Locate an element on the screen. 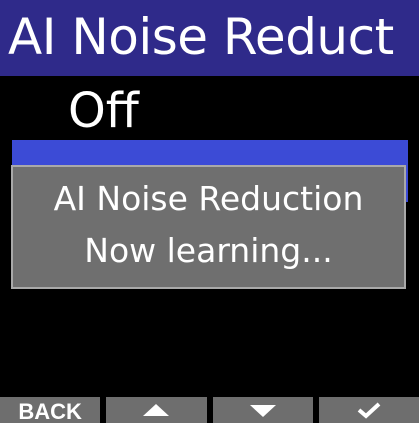 The height and width of the screenshot is (423, 419). up-button is located at coordinates (156, 410).